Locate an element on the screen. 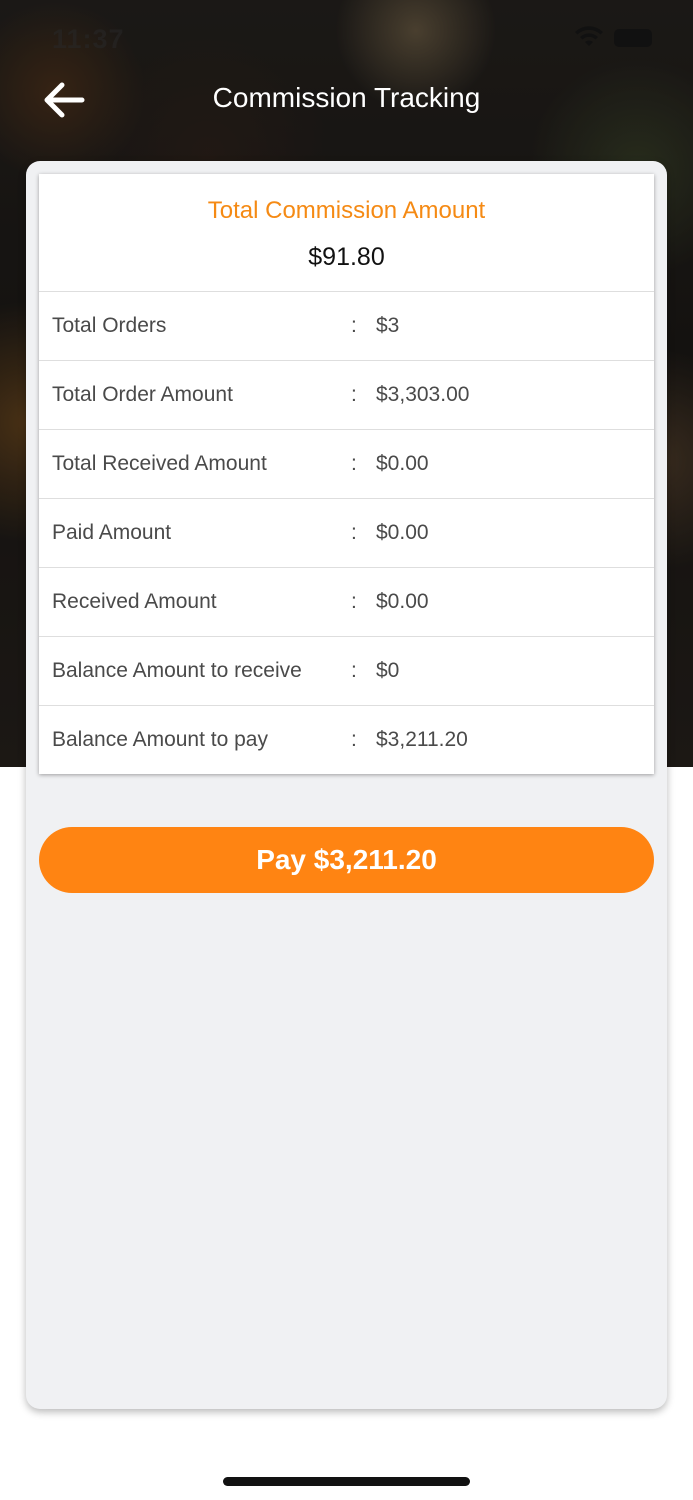 The image size is (693, 1500). navigation-bar: Commission Tracking is located at coordinates (346, 100).